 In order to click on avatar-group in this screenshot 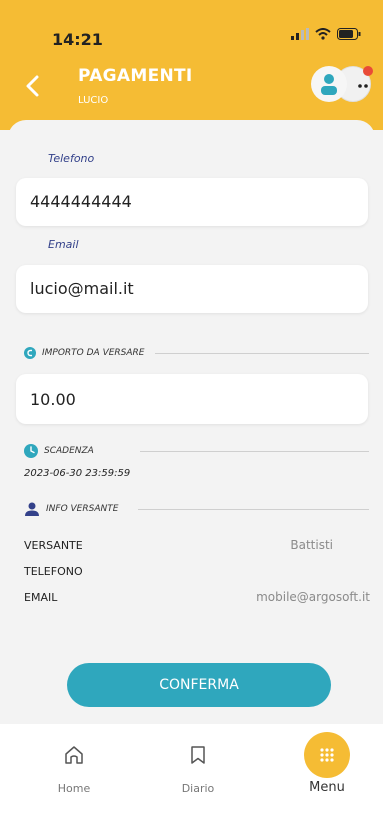, I will do `click(342, 84)`.